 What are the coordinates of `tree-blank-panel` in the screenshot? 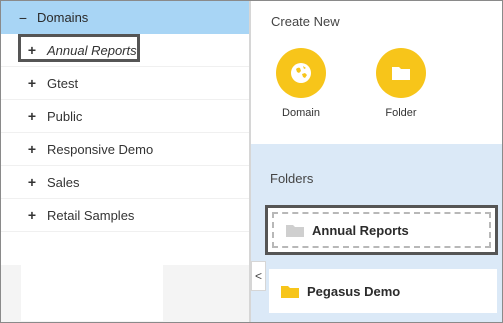 It's located at (92, 278).